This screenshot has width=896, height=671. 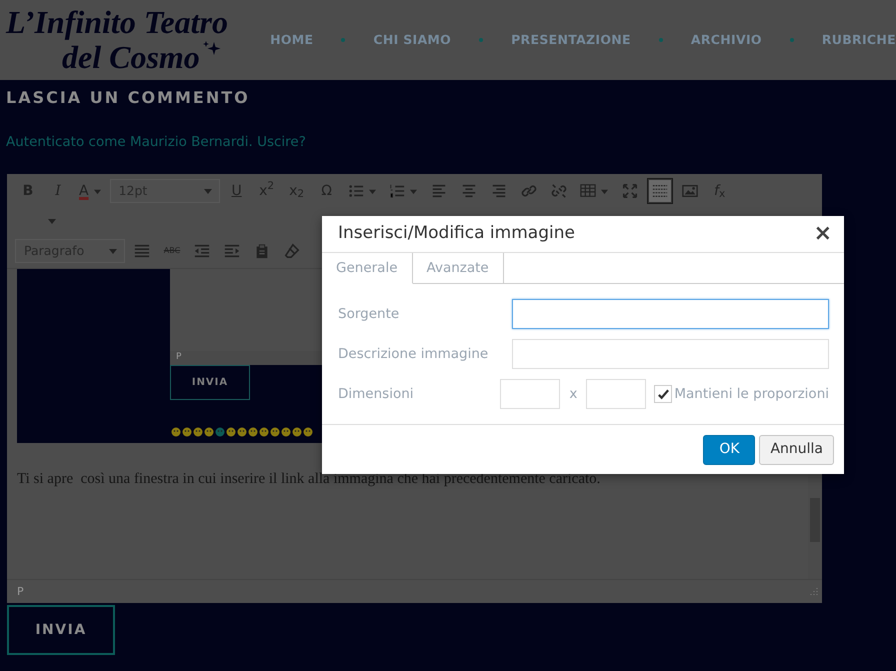 I want to click on field-label: Dimensioni, so click(x=376, y=394).